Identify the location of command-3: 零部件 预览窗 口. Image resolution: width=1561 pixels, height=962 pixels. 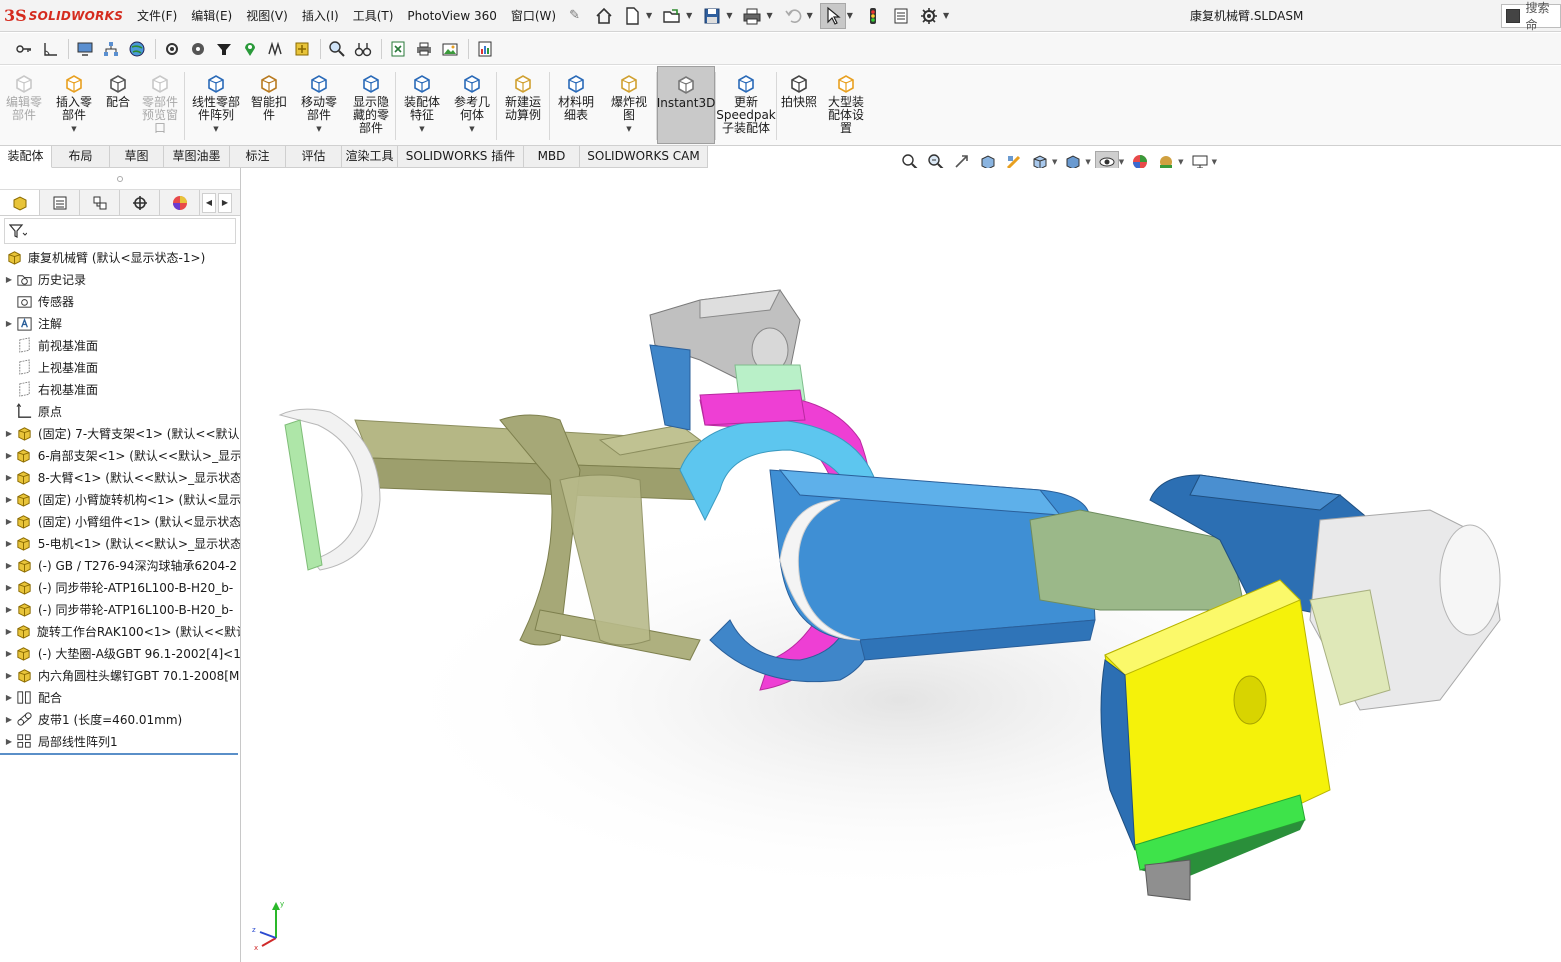
(160, 105).